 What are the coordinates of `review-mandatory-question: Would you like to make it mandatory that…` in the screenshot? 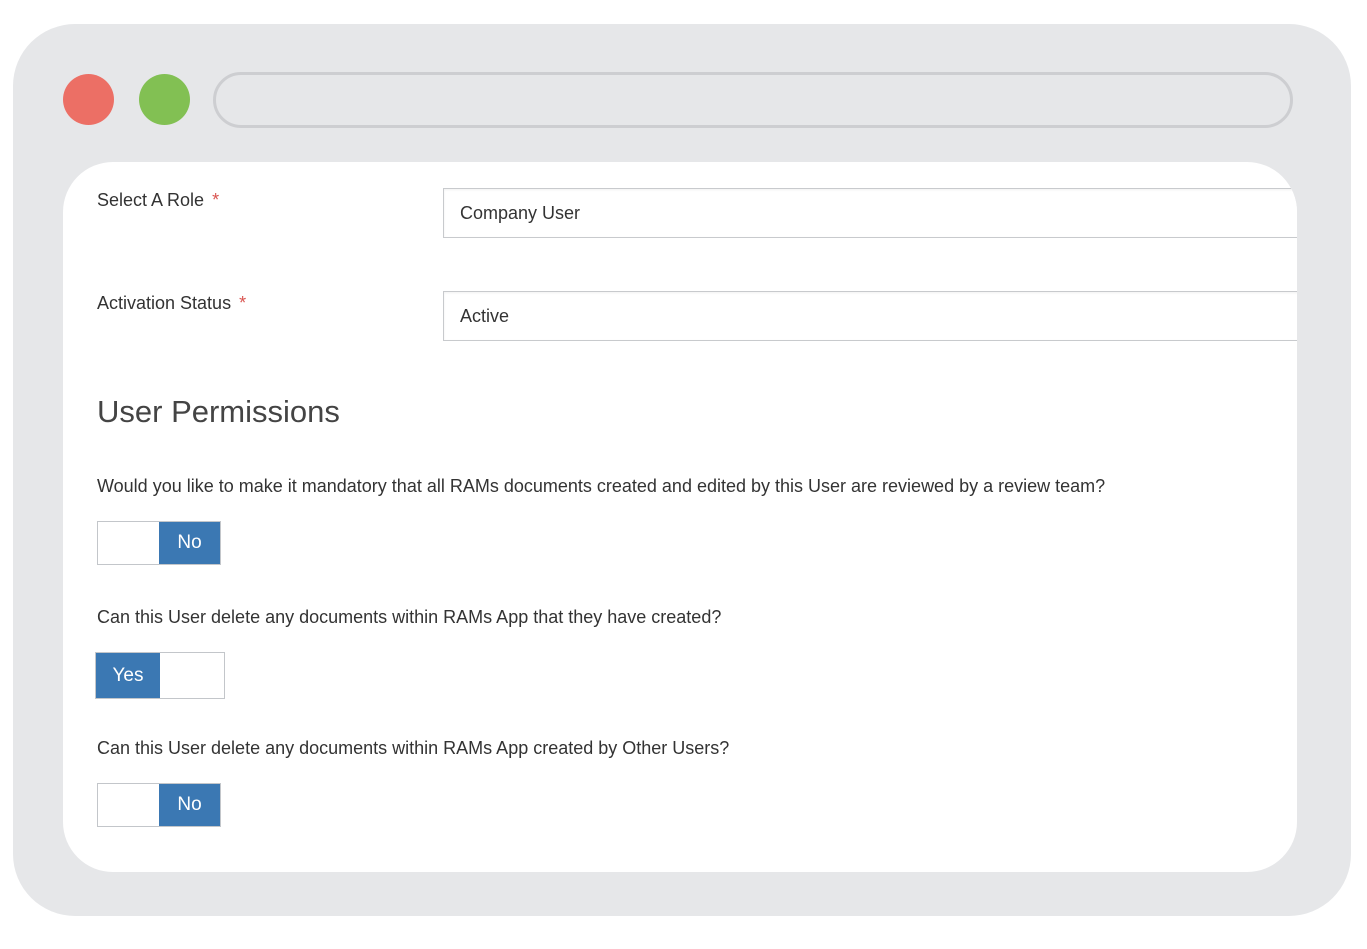 It's located at (601, 486).